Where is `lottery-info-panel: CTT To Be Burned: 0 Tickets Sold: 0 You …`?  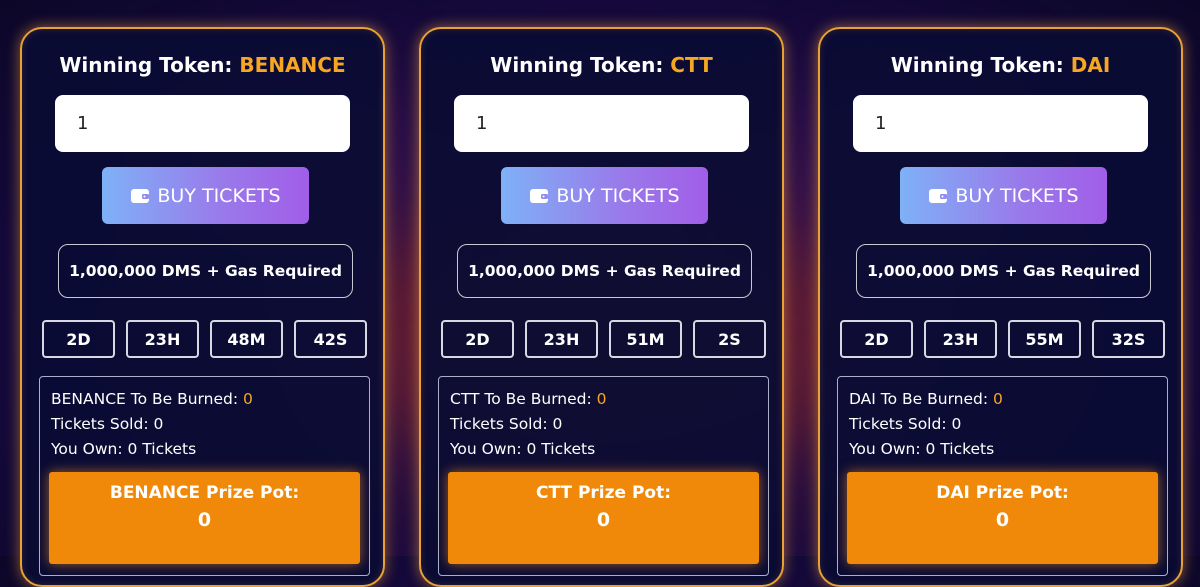
lottery-info-panel: CTT To Be Burned: 0 Tickets Sold: 0 You … is located at coordinates (603, 476).